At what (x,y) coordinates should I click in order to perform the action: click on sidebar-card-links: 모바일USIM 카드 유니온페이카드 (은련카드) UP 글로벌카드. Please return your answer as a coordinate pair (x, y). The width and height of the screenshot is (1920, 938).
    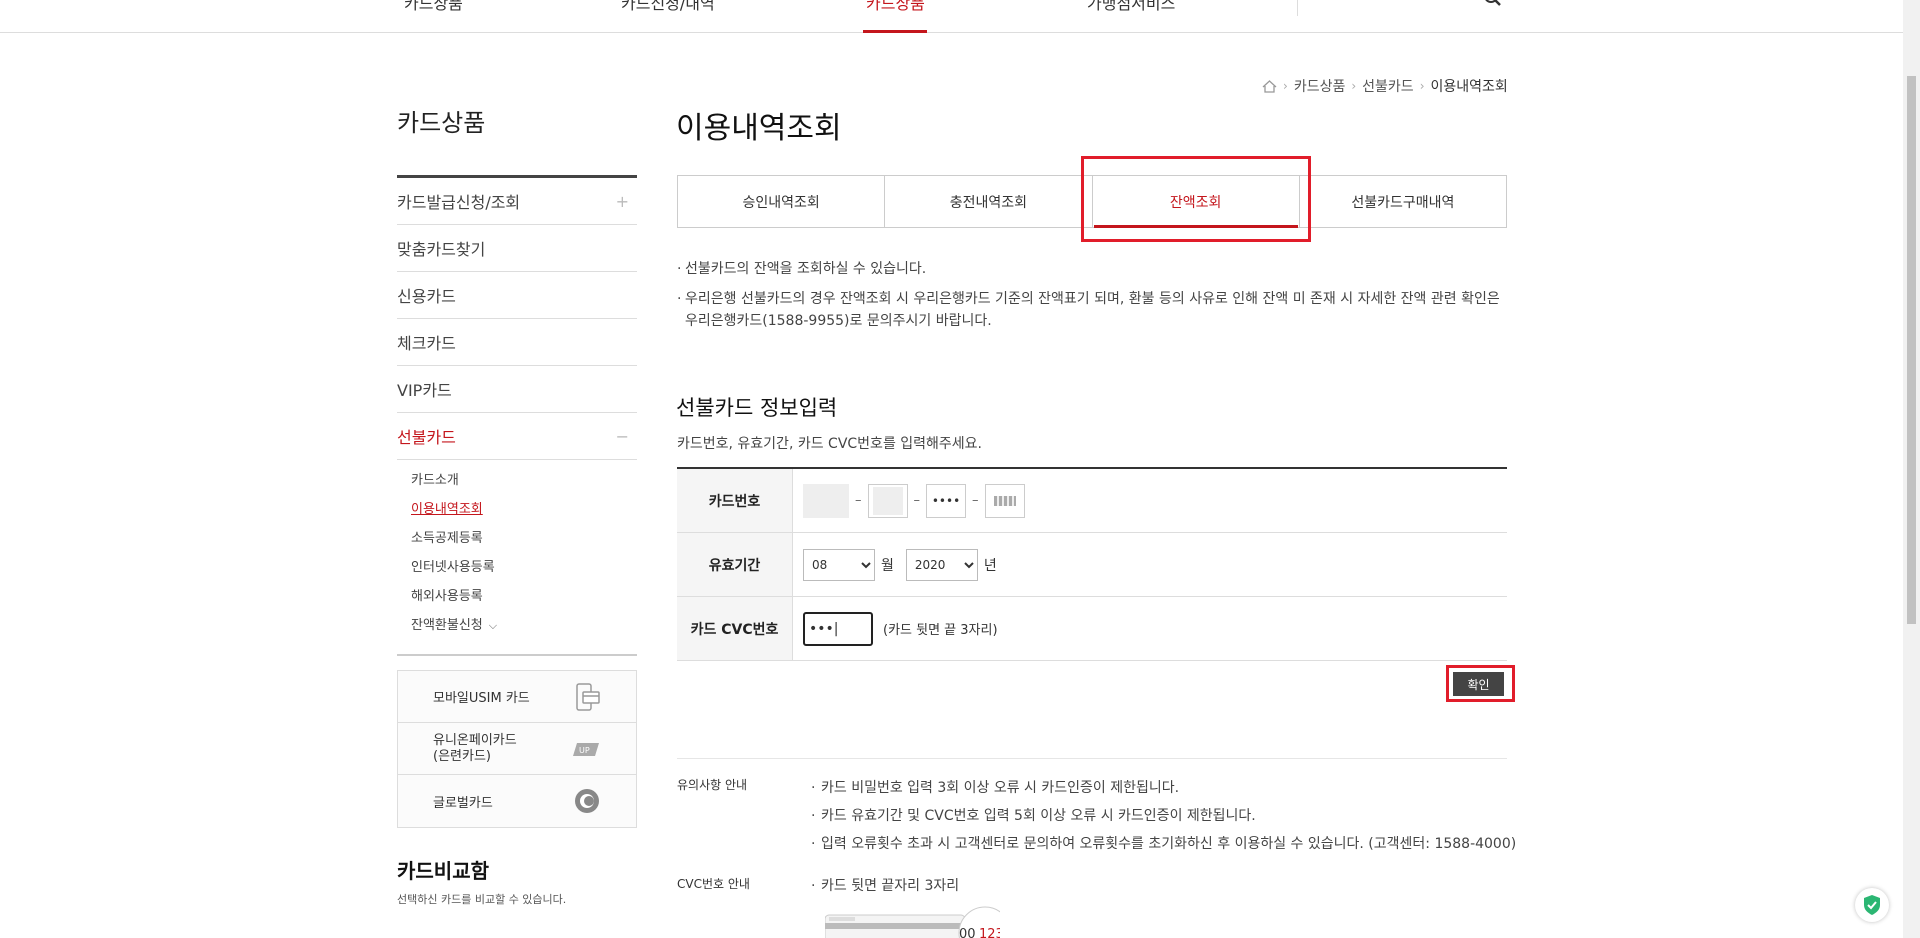
    Looking at the image, I should click on (517, 749).